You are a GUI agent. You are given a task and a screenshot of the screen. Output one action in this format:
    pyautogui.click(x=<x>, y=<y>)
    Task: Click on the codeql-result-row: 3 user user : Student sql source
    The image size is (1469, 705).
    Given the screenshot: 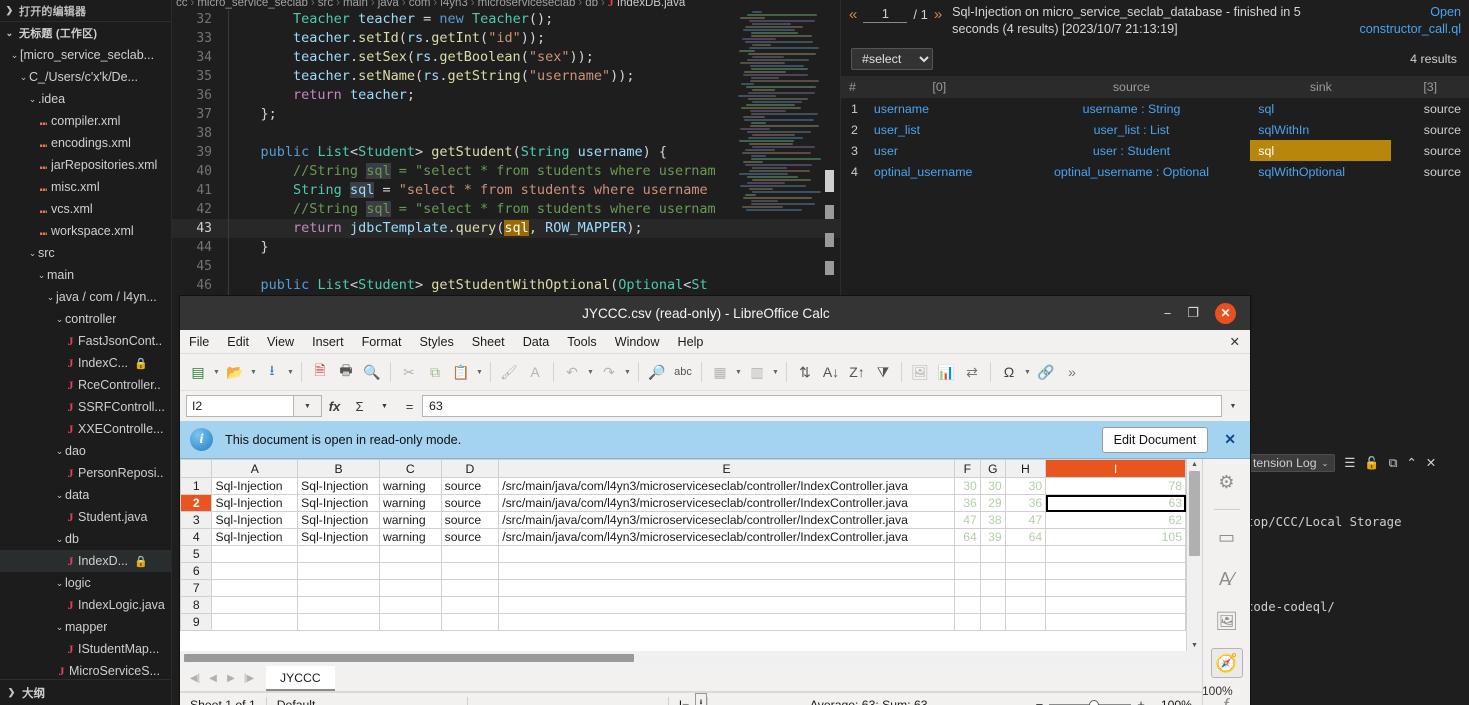 What is the action you would take?
    pyautogui.click(x=1155, y=150)
    